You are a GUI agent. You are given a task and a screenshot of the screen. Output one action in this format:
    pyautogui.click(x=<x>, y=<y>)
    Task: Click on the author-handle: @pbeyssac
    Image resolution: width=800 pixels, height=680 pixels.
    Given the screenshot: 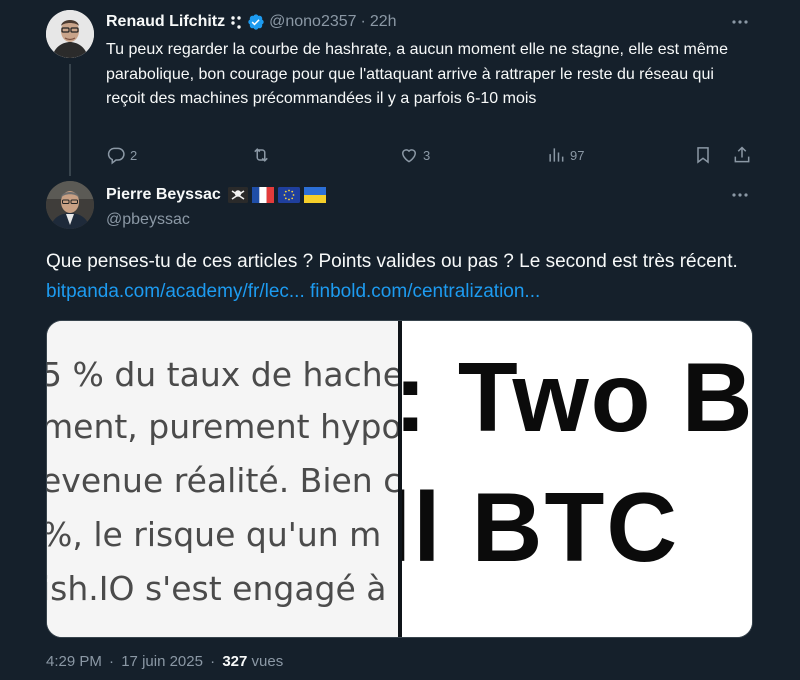 What is the action you would take?
    pyautogui.click(x=148, y=220)
    